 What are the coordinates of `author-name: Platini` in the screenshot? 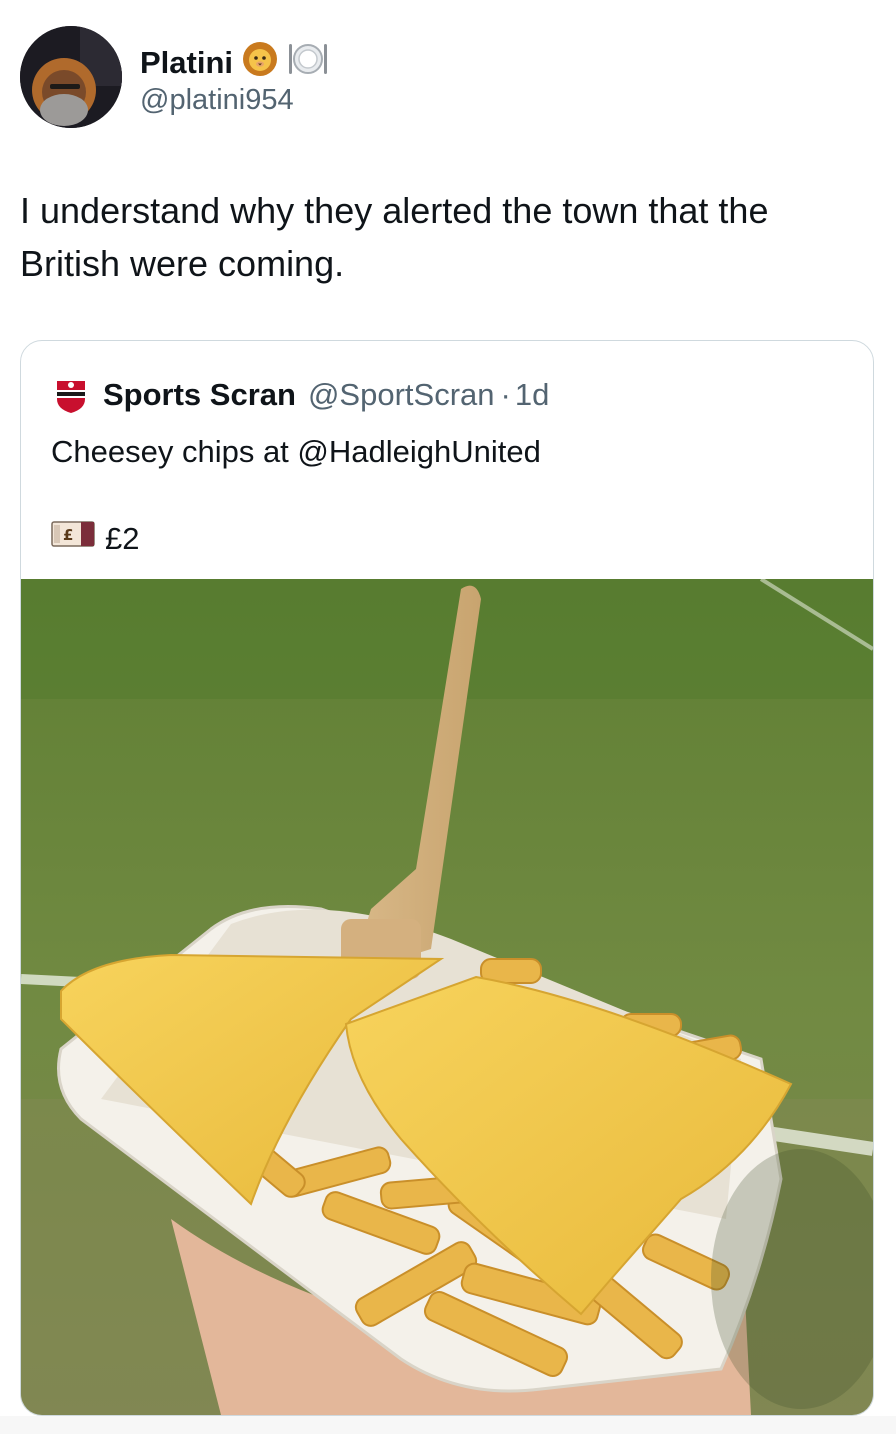 It's located at (234, 63).